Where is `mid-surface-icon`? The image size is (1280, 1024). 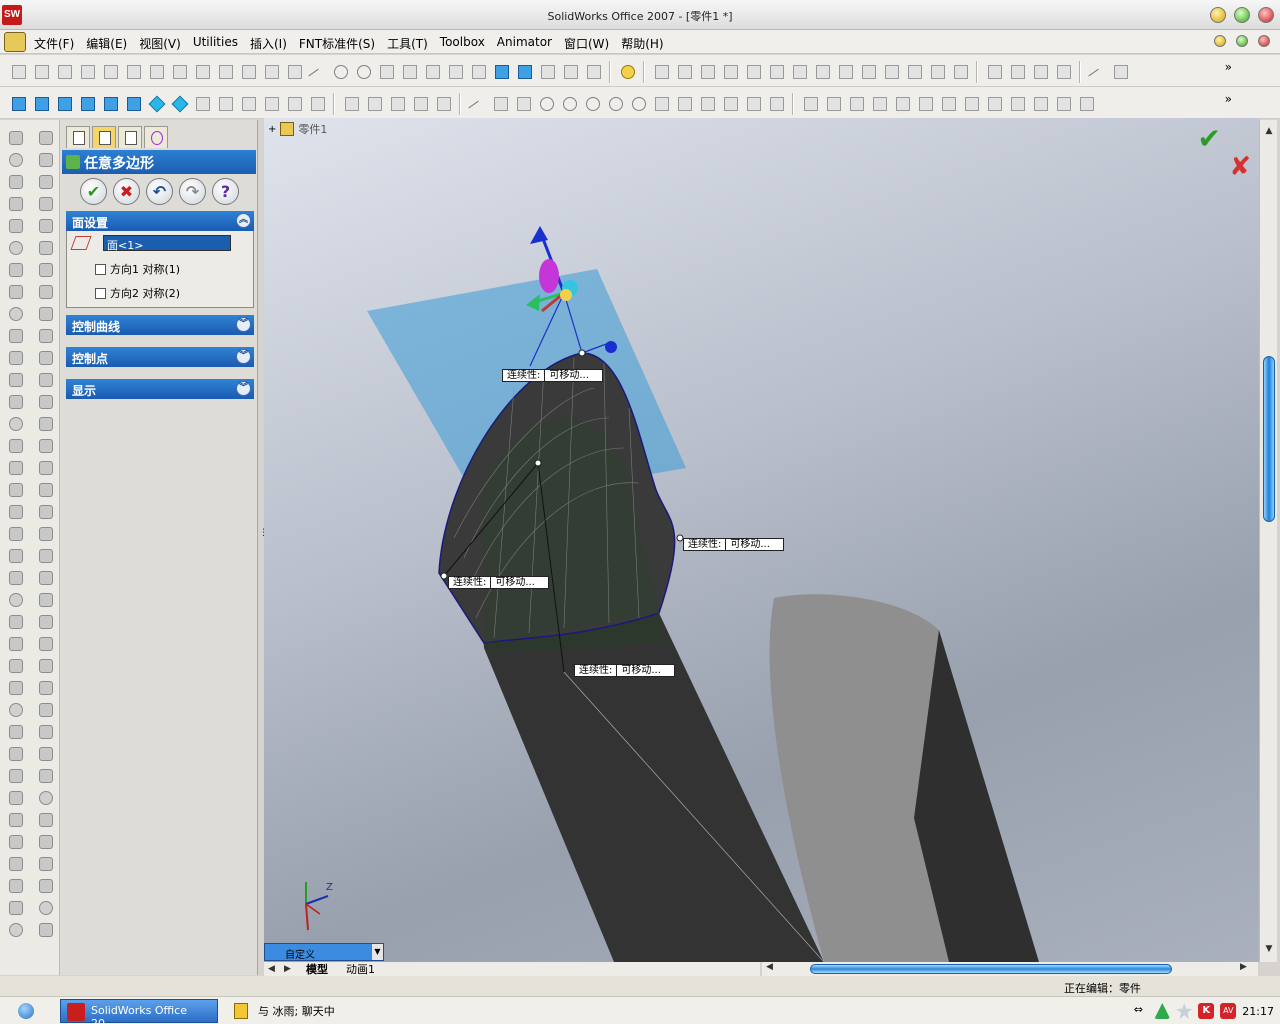
mid-surface-icon is located at coordinates (45, 489).